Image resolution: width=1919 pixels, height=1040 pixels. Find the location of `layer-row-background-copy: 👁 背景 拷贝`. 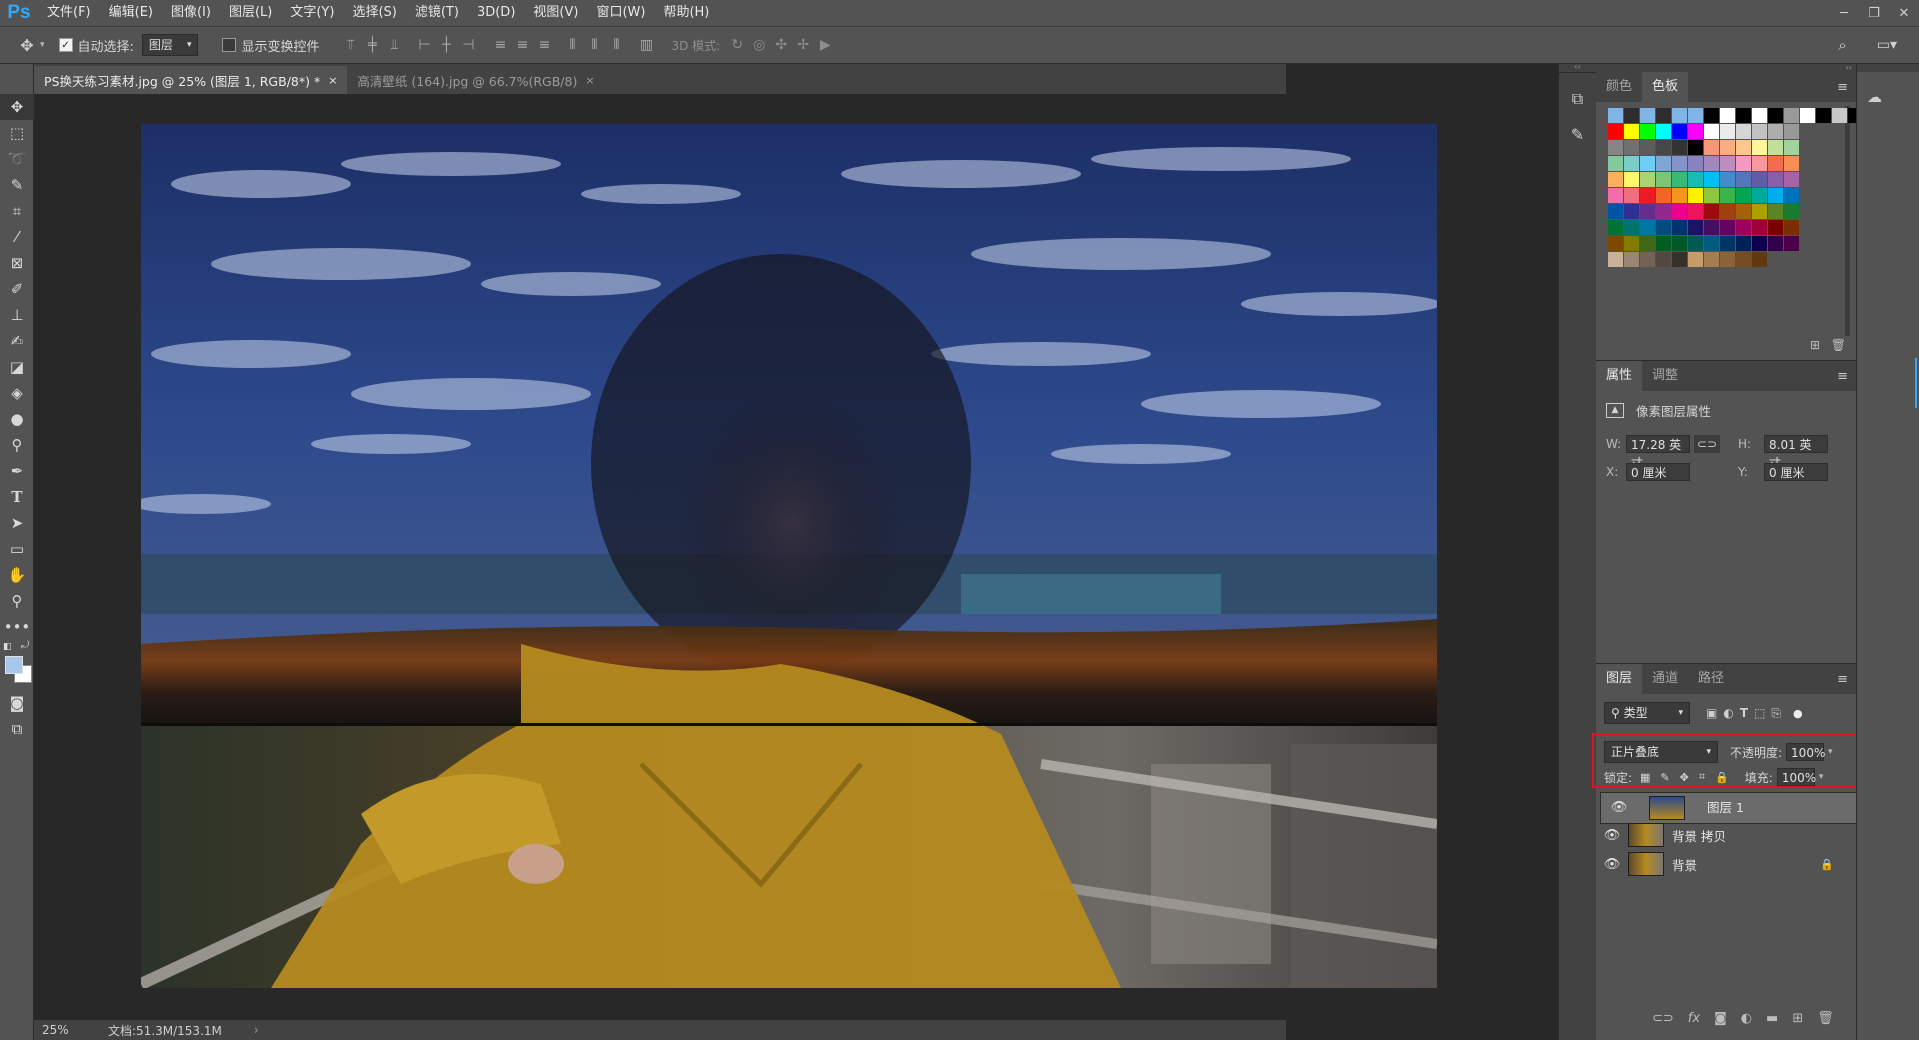

layer-row-background-copy: 👁 背景 拷贝 is located at coordinates (1724, 835).